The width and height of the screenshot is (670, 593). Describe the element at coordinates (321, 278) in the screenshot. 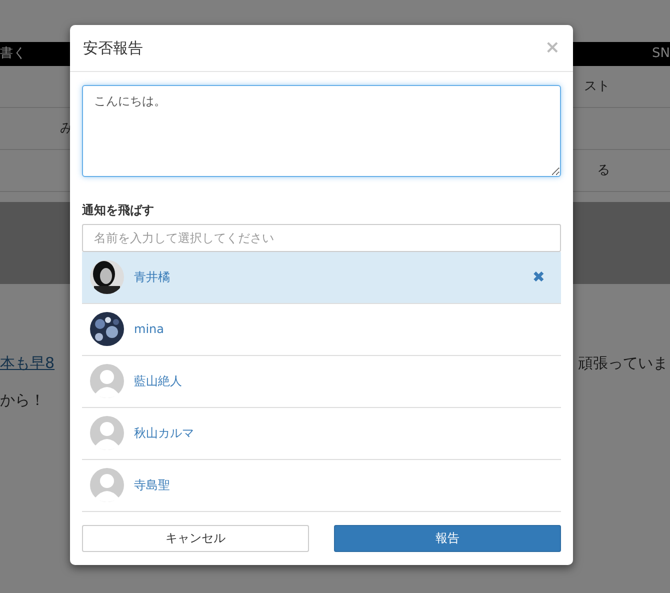

I see `recipient-item: 青井橘 ✖` at that location.